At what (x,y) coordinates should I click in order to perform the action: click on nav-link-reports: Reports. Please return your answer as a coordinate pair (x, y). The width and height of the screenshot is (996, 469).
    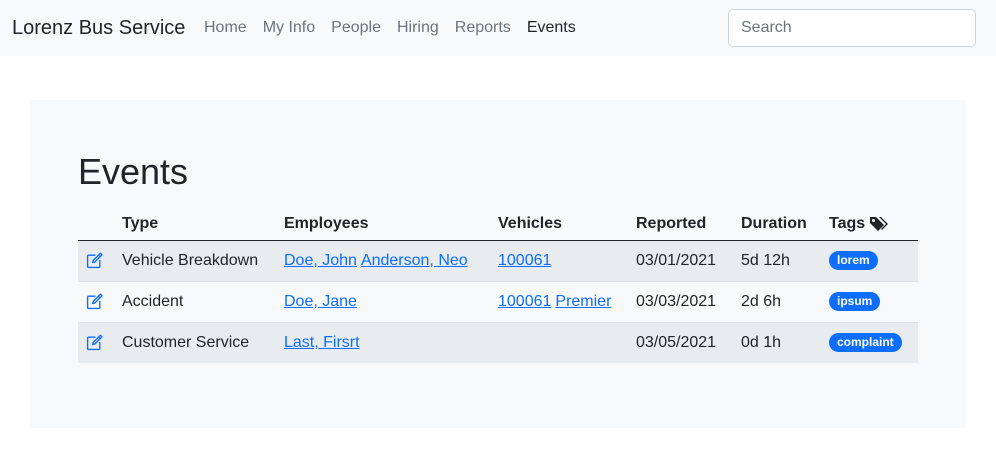
    Looking at the image, I should click on (483, 28).